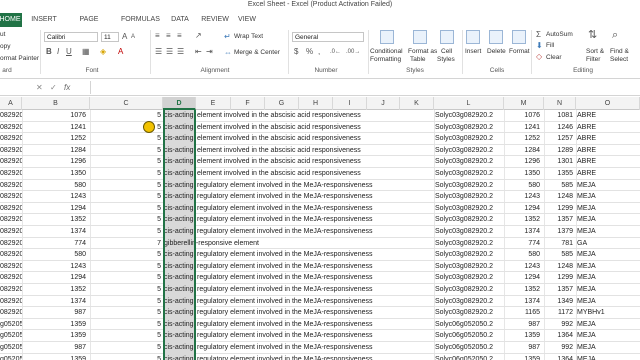 The width and height of the screenshot is (640, 360). I want to click on formula-input, so click(365, 87).